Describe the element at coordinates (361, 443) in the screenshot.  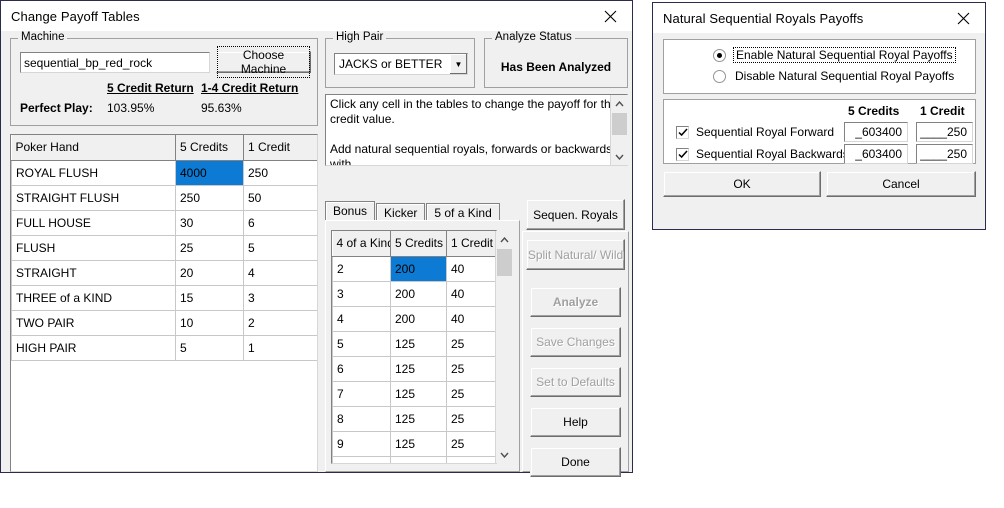
I see `bonus-cell-kind: 9` at that location.